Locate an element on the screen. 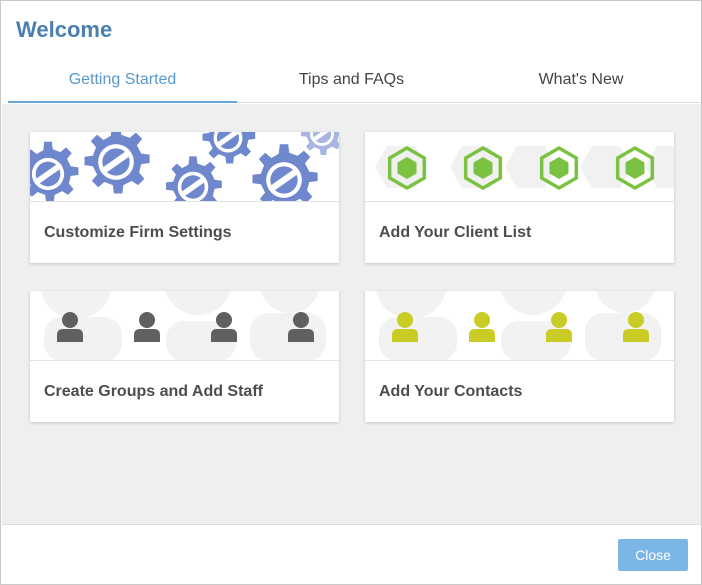 This screenshot has width=702, height=585. tab-getting-started: Getting Started is located at coordinates (122, 81).